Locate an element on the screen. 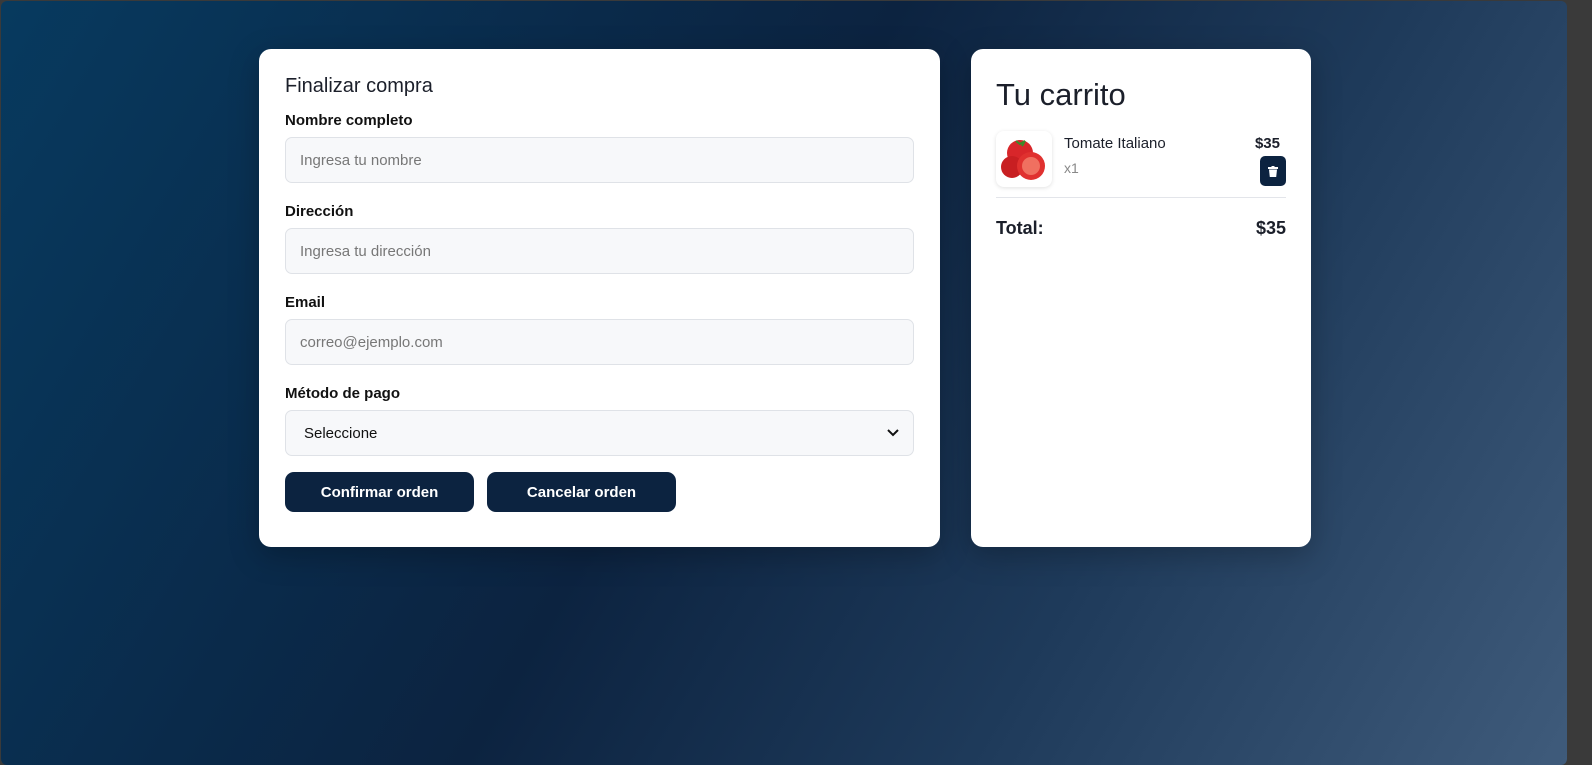 The width and height of the screenshot is (1592, 765). payment-select: Seleccione is located at coordinates (599, 433).